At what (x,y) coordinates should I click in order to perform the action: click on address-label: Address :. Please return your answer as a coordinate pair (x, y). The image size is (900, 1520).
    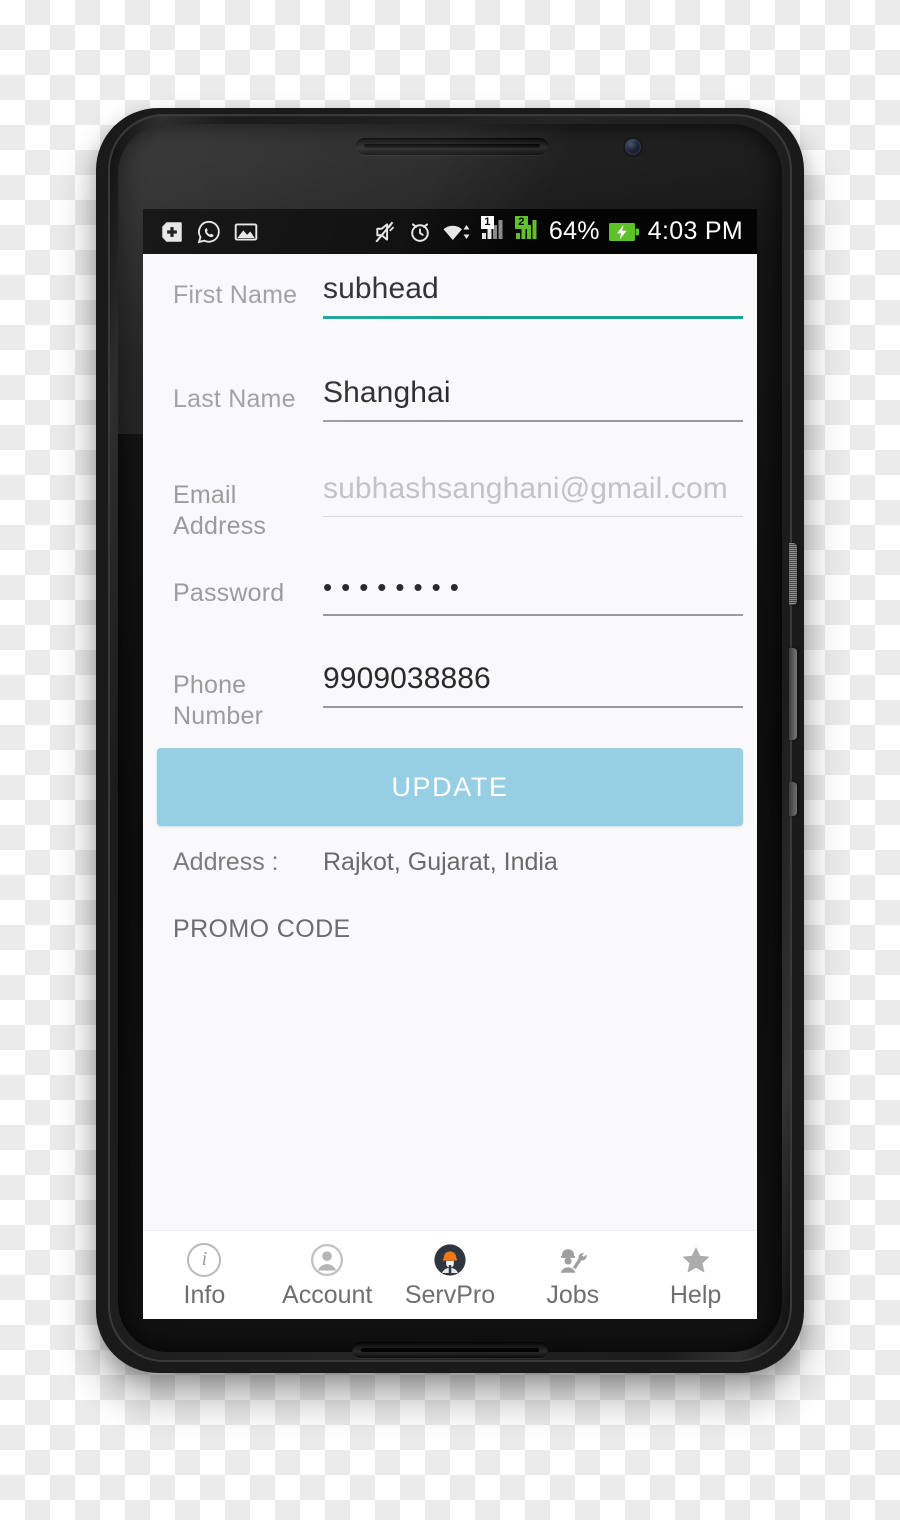
    Looking at the image, I should click on (226, 862).